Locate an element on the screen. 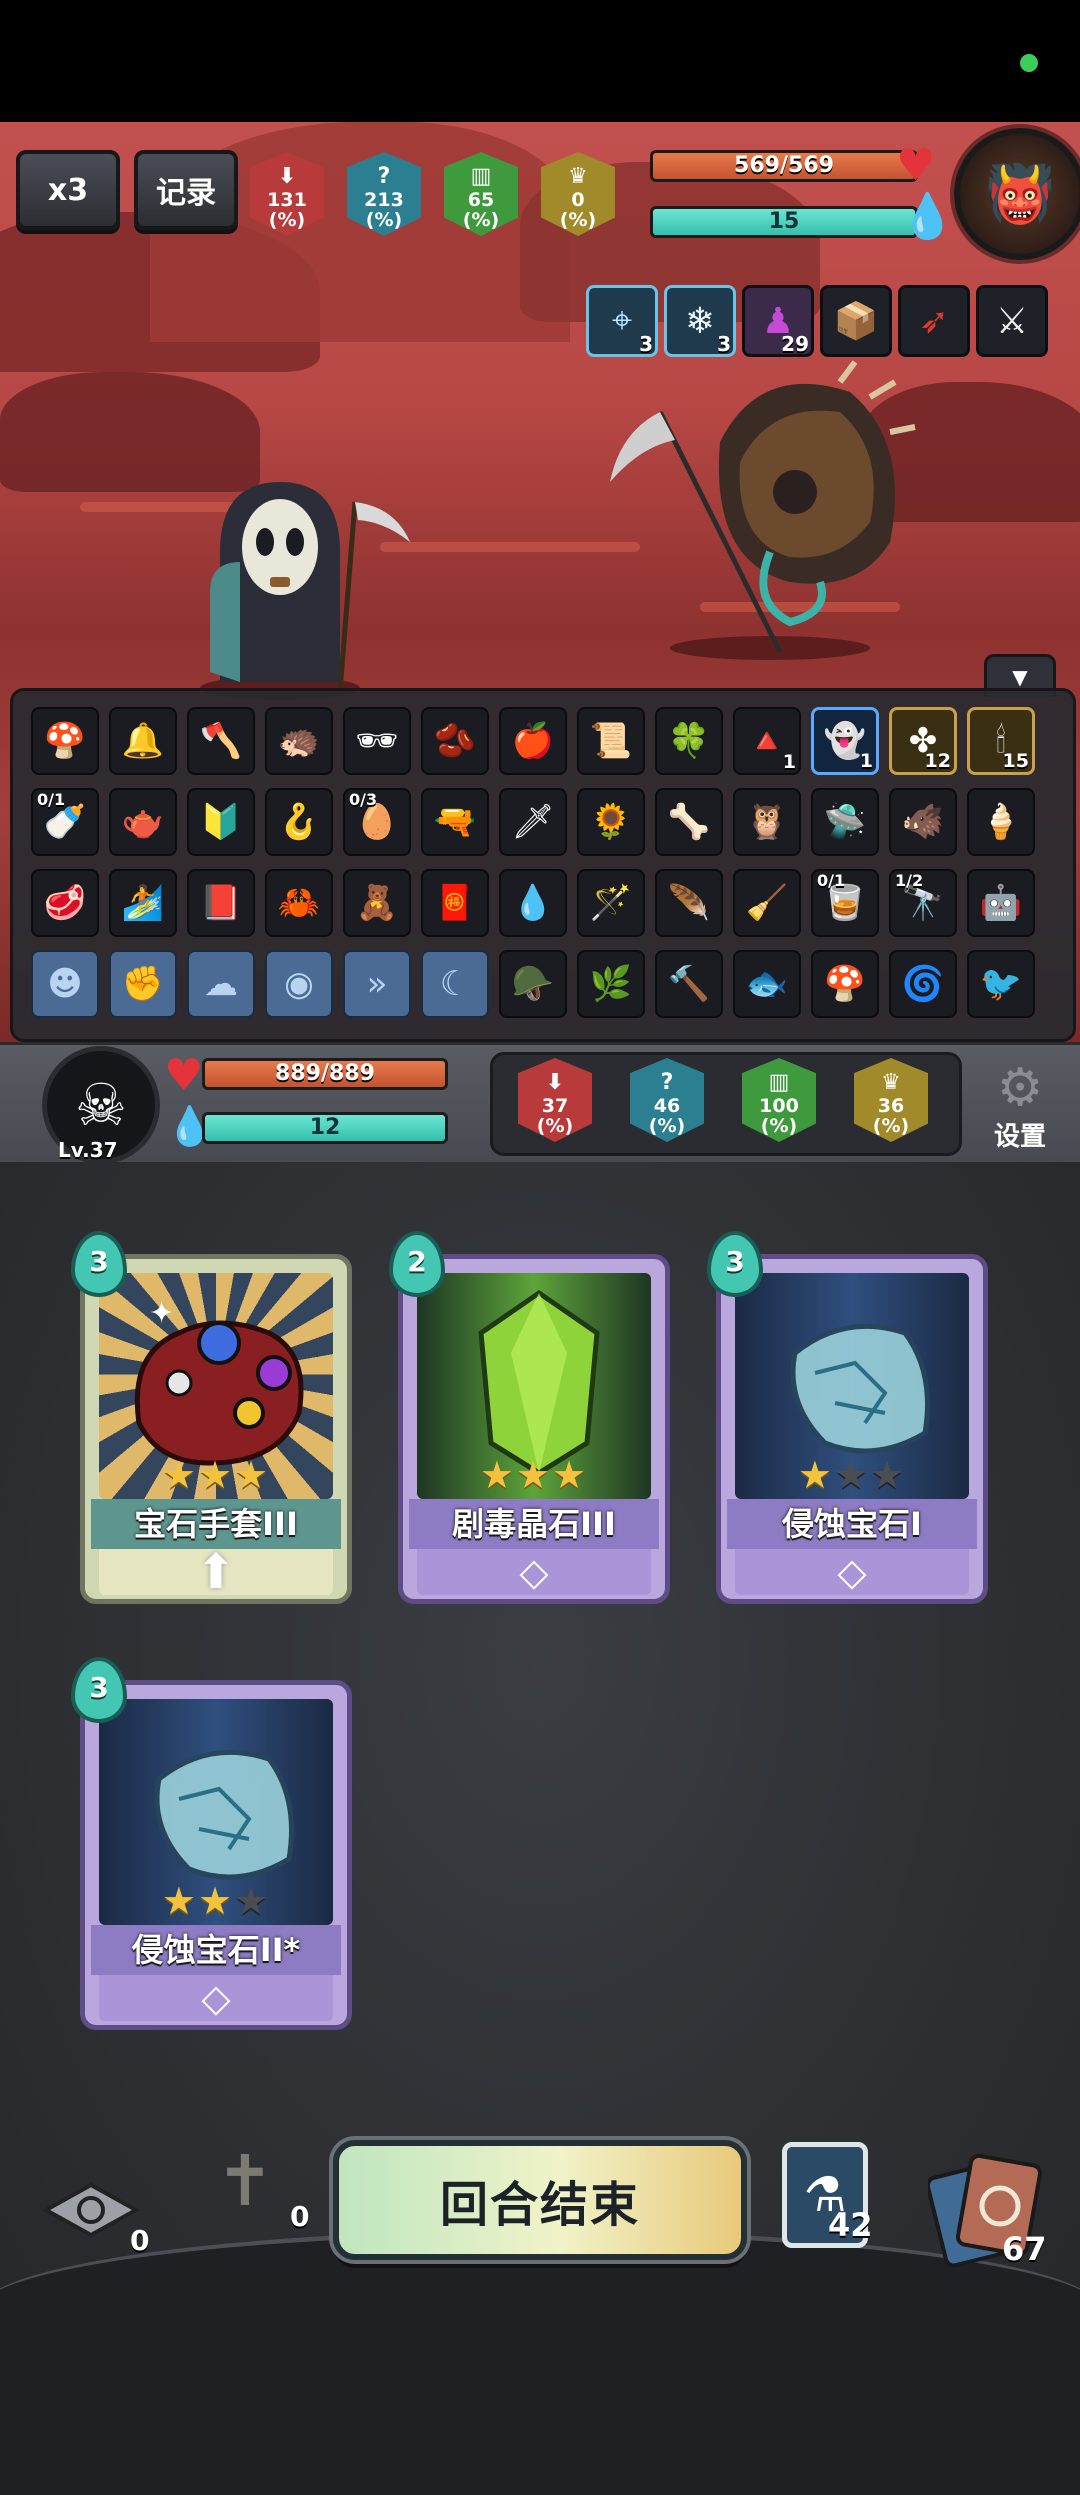  relic-icon: 📕 is located at coordinates (221, 903).